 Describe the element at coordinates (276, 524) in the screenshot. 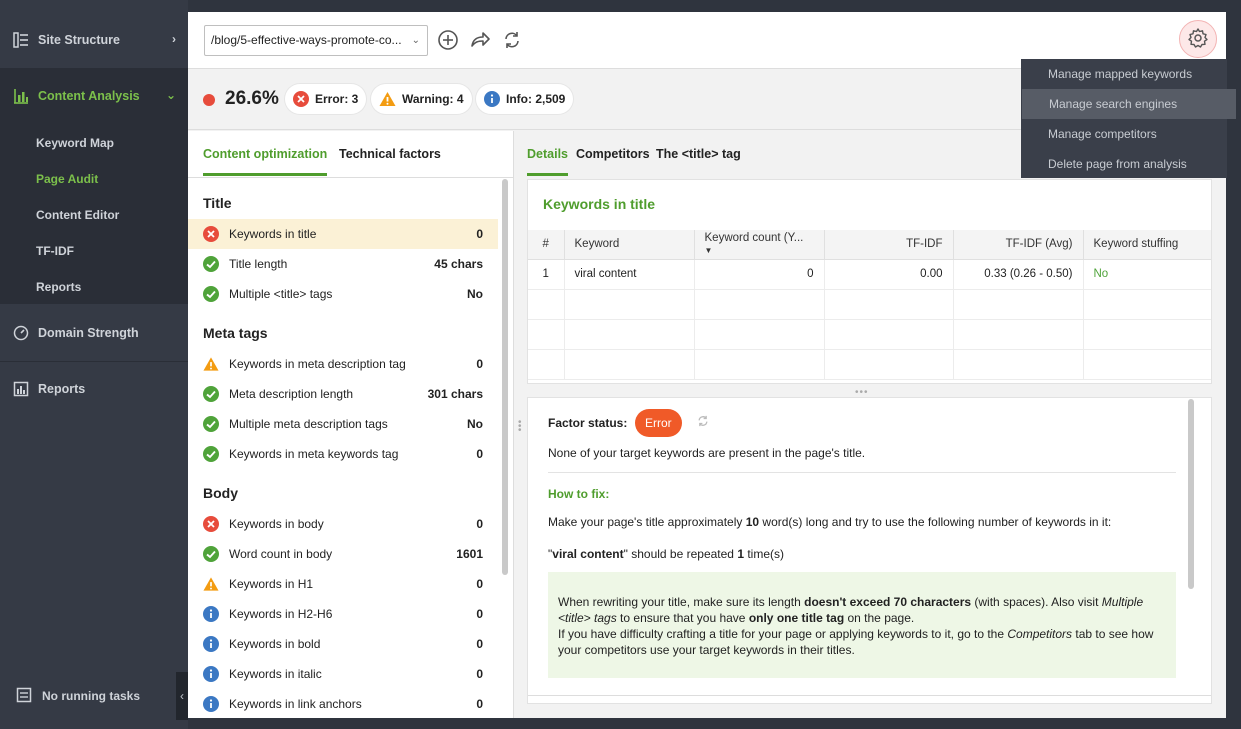

I see `factor-label: Keywords in body` at that location.